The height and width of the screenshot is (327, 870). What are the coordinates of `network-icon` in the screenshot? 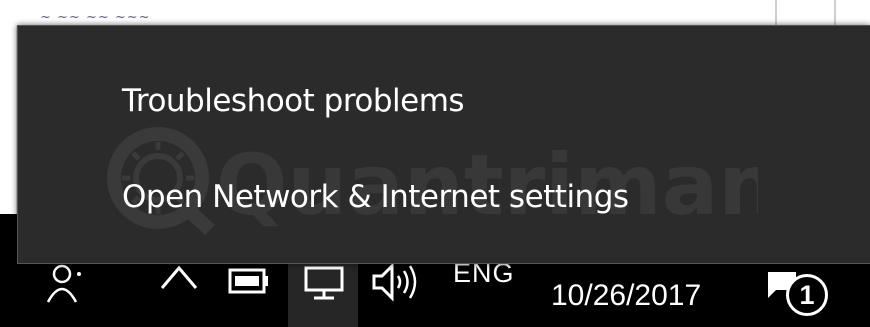 It's located at (324, 282).